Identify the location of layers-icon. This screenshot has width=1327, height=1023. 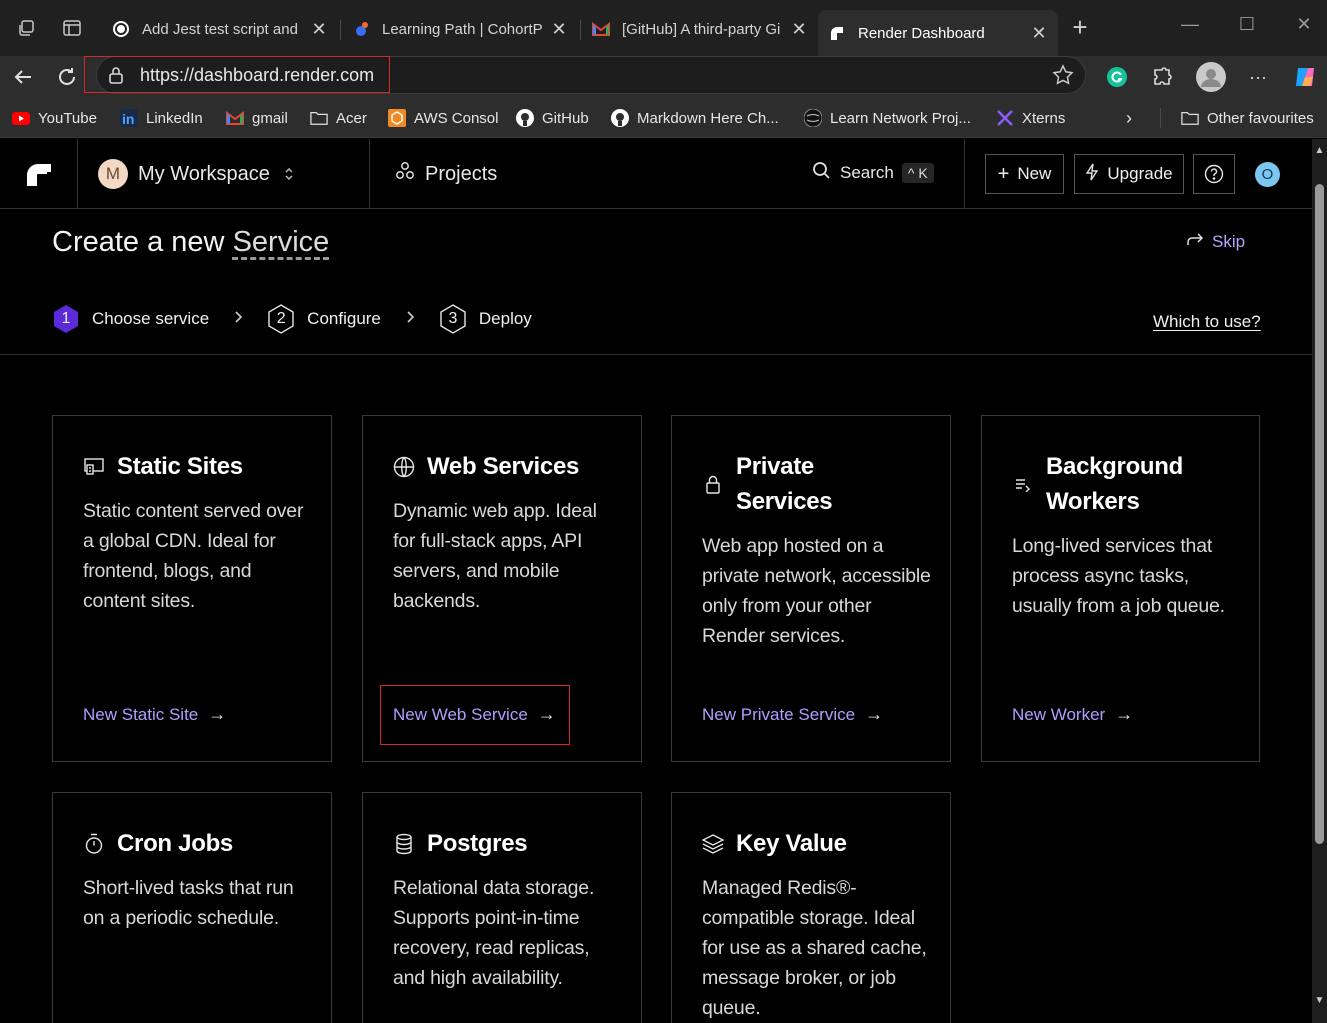
(713, 844).